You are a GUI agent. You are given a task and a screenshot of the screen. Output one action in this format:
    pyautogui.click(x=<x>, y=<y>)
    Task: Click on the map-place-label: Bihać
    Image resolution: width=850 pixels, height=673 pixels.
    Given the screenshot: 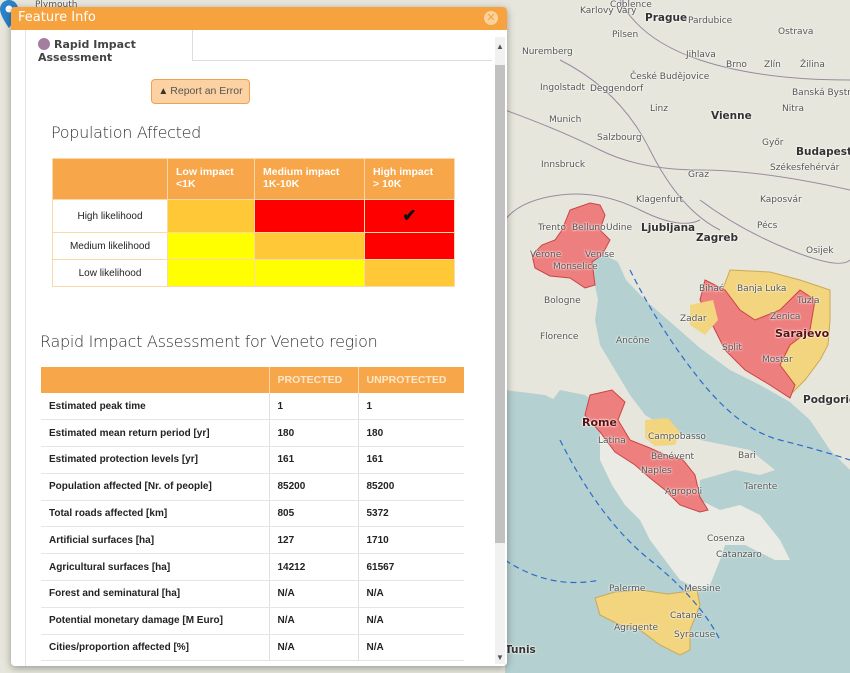 What is the action you would take?
    pyautogui.click(x=711, y=289)
    